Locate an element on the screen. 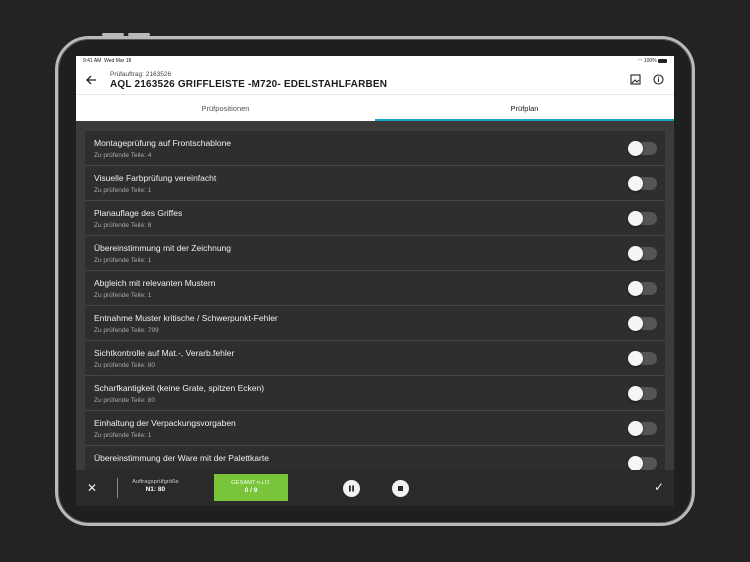  total-nok-label: GESAMT n.i.O. is located at coordinates (251, 483).